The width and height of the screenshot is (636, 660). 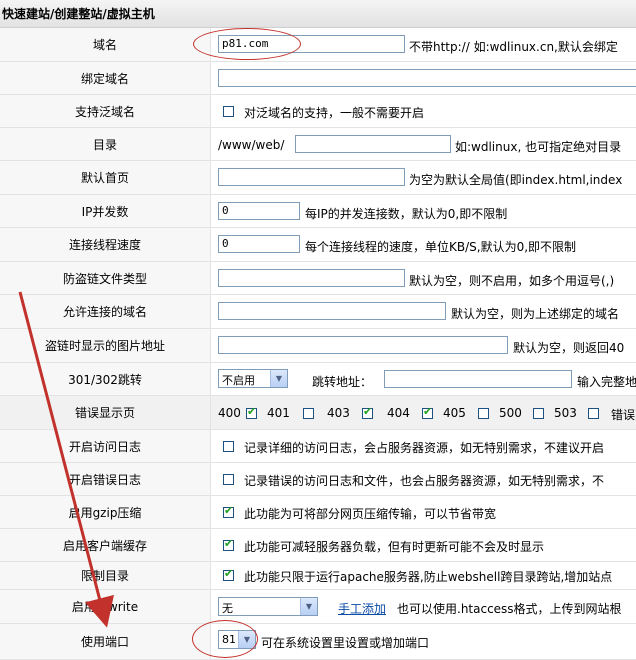 I want to click on annotation-arrow, so click(x=66, y=459).